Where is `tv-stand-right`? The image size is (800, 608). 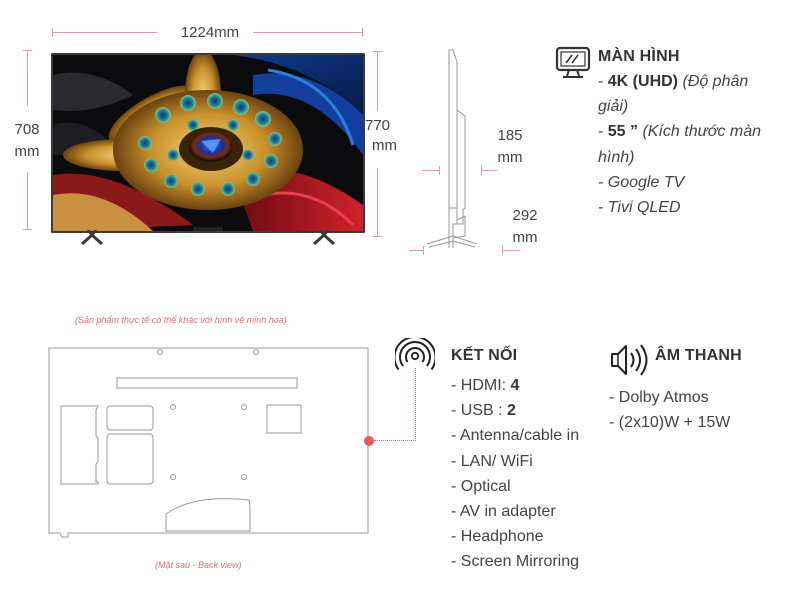
tv-stand-right is located at coordinates (324, 238).